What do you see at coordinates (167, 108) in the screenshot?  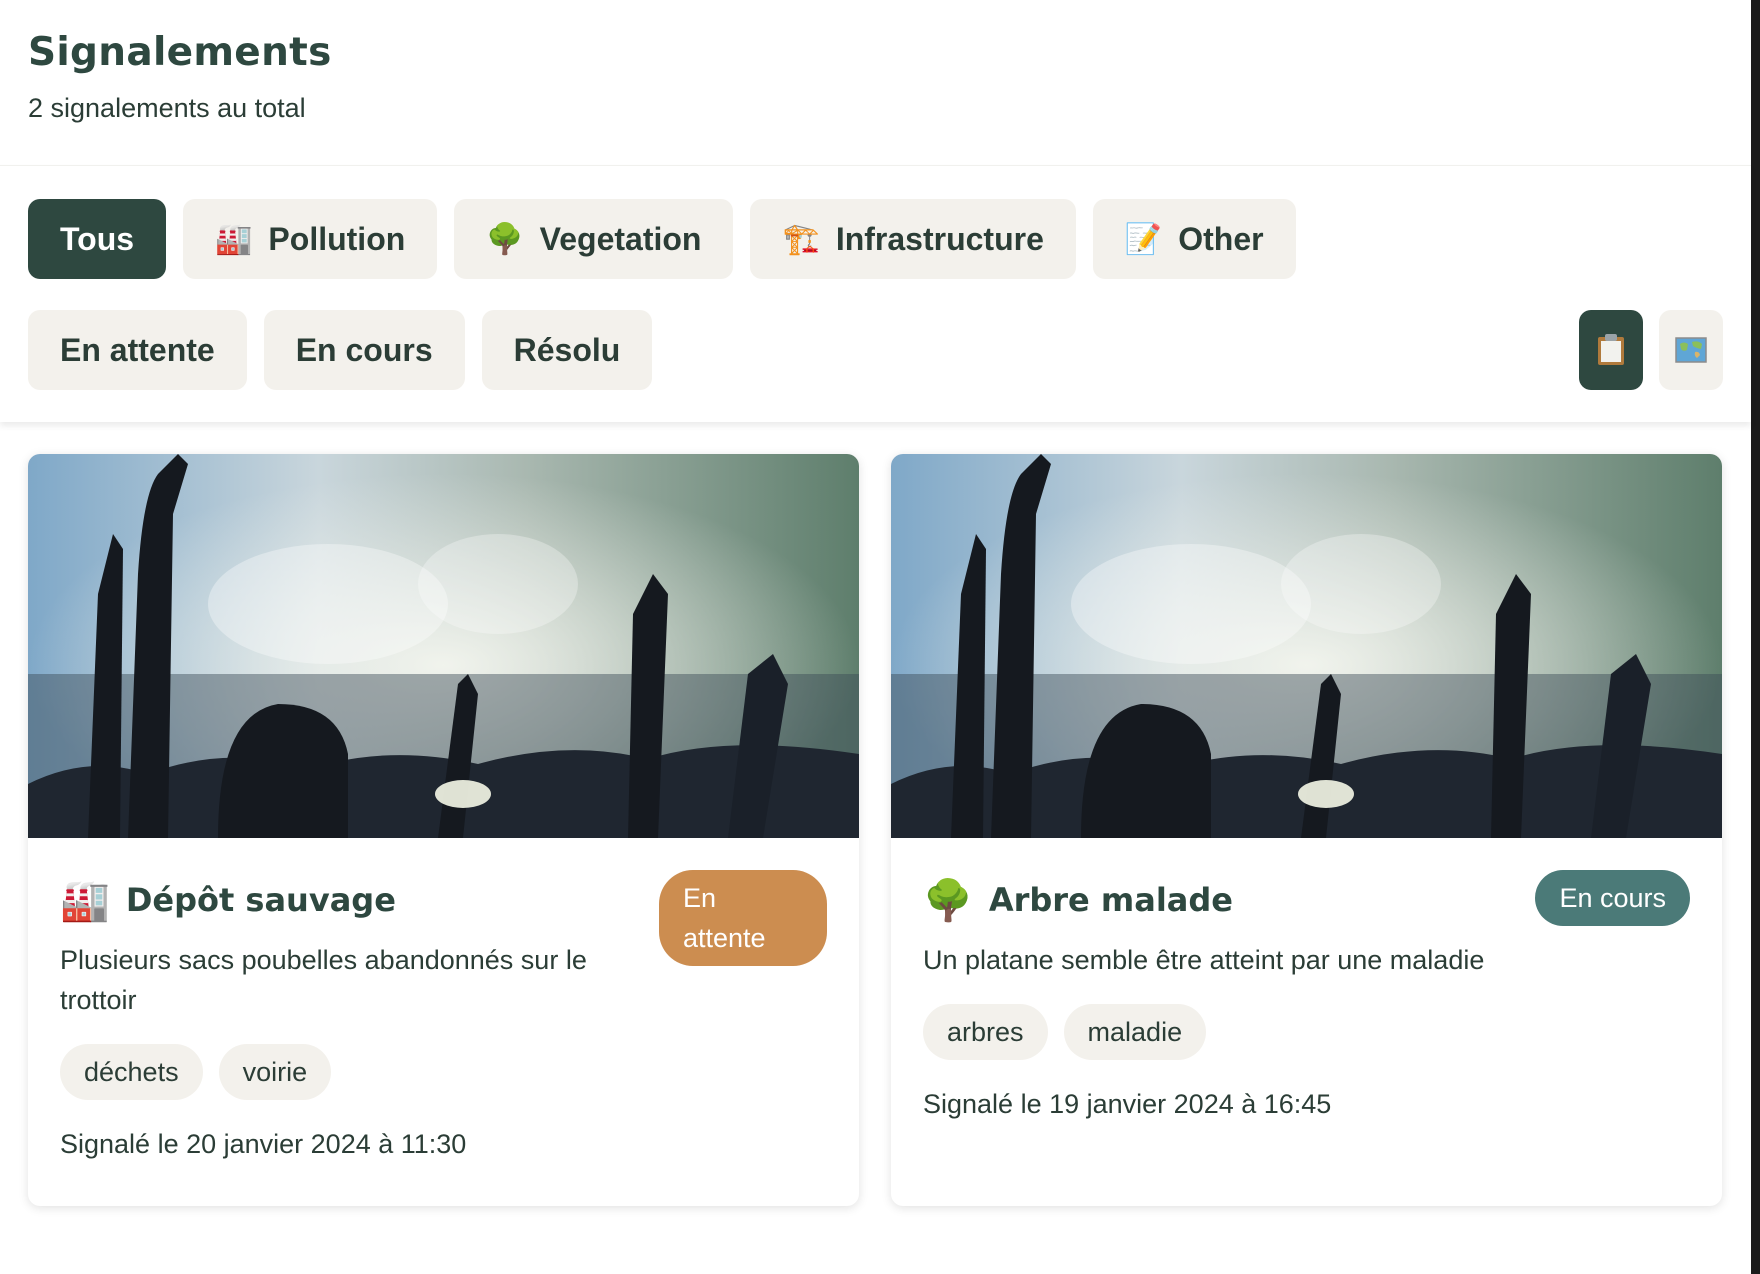 I see `report-count: 2 signalements au total` at bounding box center [167, 108].